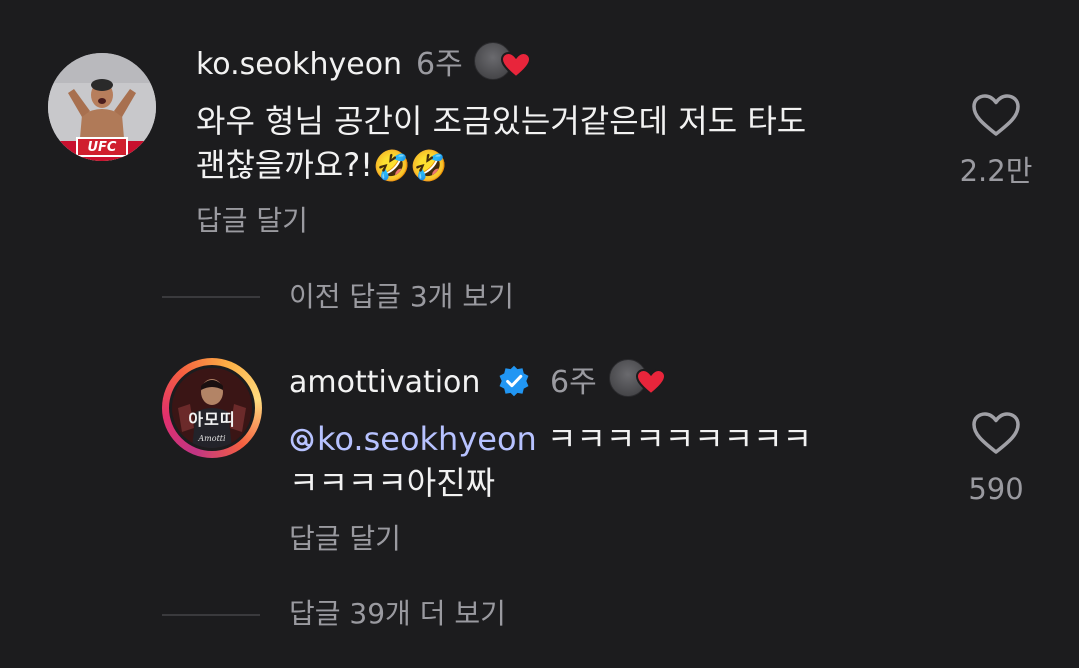 The image size is (1079, 668). I want to click on comment-text-line-1: ko.seokhyeon ㅋㅋㅋㅋㅋㅋㅋㅋㅋ, so click(550, 439).